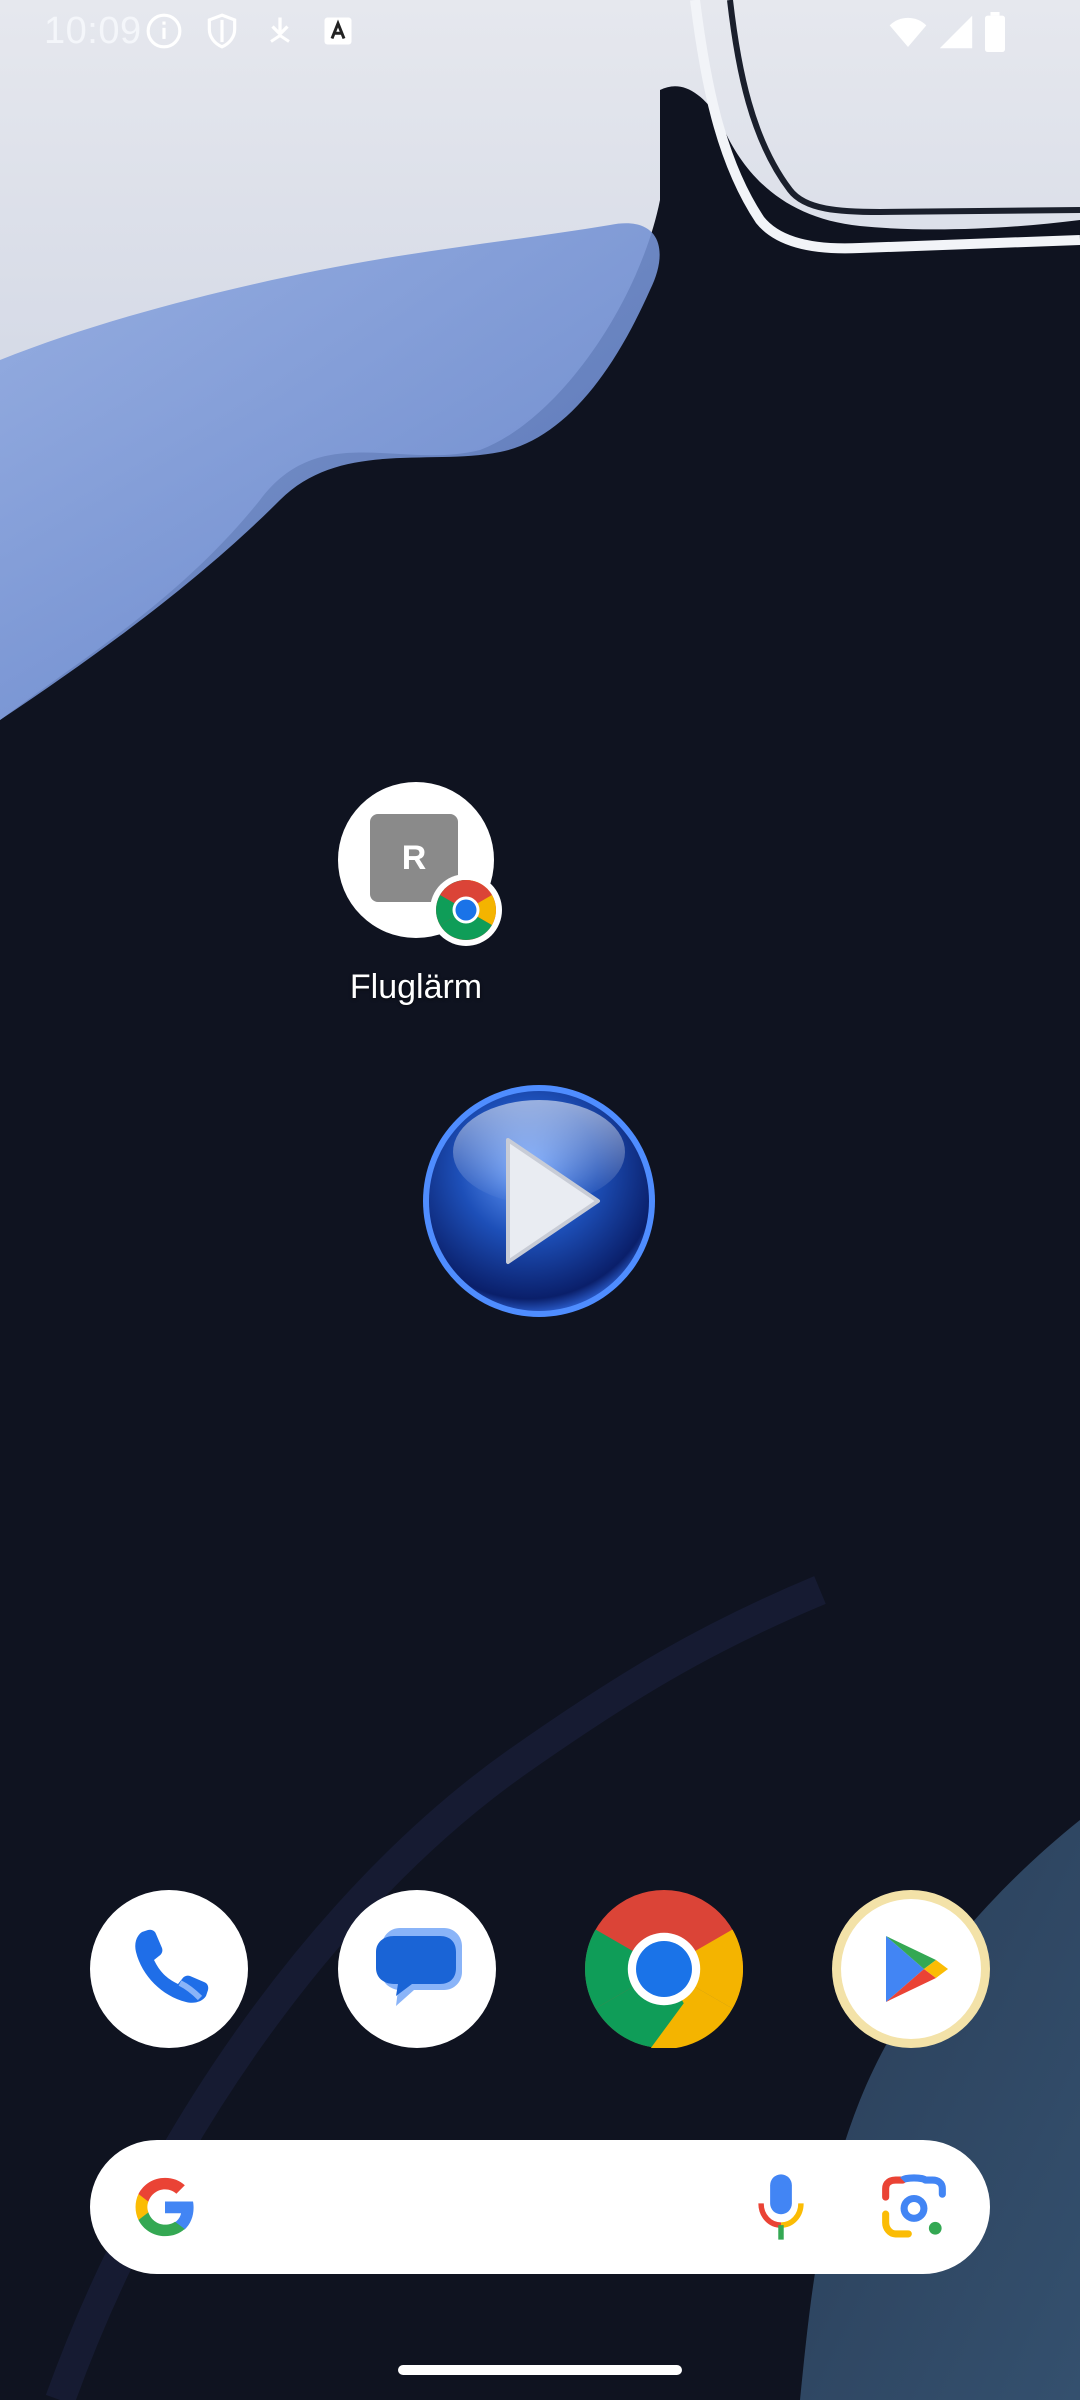  What do you see at coordinates (338, 33) in the screenshot?
I see `keyboard-a-icon` at bounding box center [338, 33].